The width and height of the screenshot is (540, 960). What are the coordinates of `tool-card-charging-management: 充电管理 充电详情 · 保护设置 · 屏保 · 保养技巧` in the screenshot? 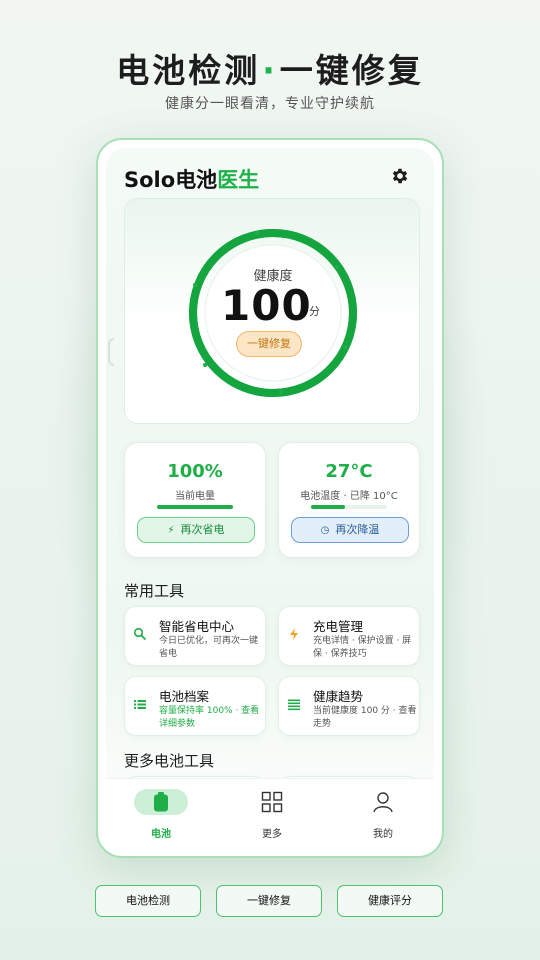 It's located at (349, 636).